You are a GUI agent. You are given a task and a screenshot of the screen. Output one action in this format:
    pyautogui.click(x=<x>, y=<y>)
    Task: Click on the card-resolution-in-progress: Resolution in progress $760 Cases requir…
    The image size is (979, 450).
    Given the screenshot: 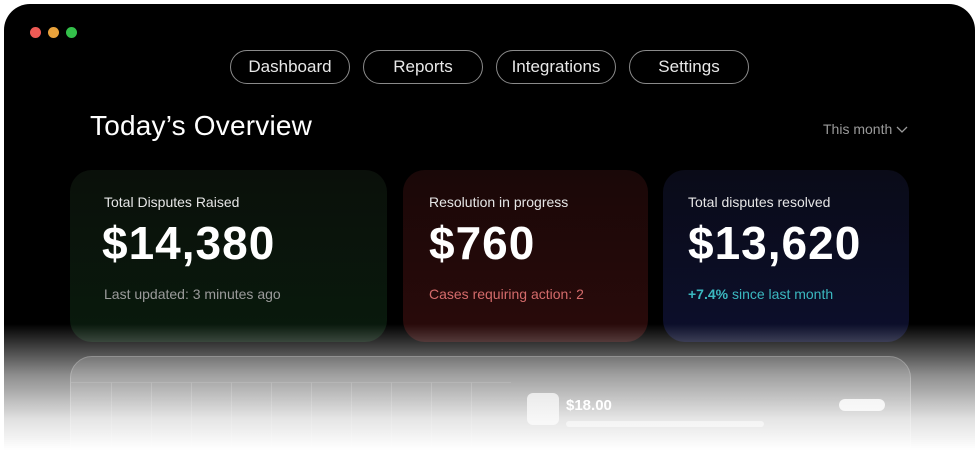 What is the action you would take?
    pyautogui.click(x=525, y=256)
    